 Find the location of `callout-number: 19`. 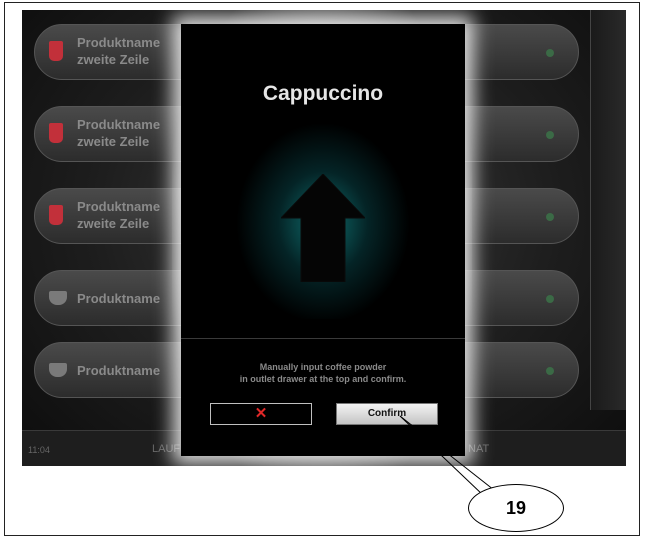

callout-number: 19 is located at coordinates (516, 508).